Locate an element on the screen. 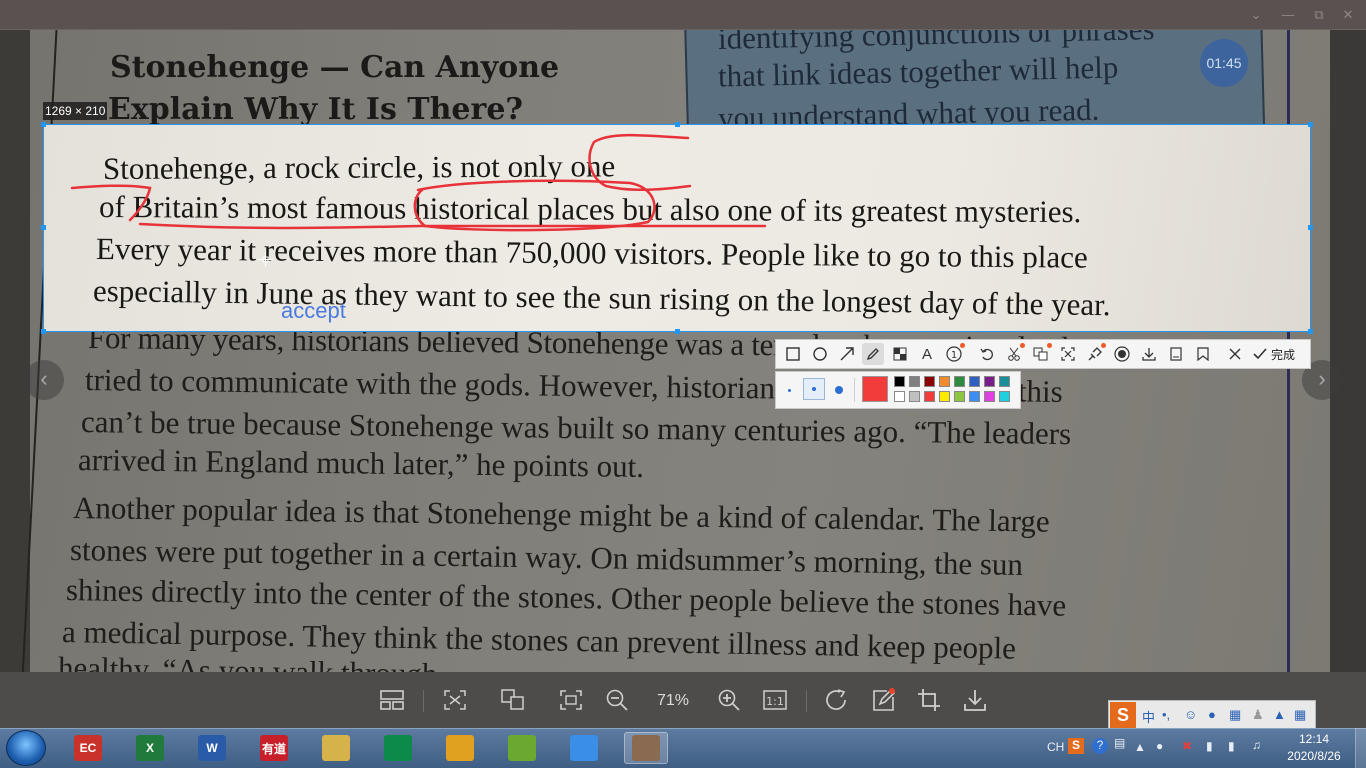 The width and height of the screenshot is (1366, 768). mosaic-icon is located at coordinates (900, 354).